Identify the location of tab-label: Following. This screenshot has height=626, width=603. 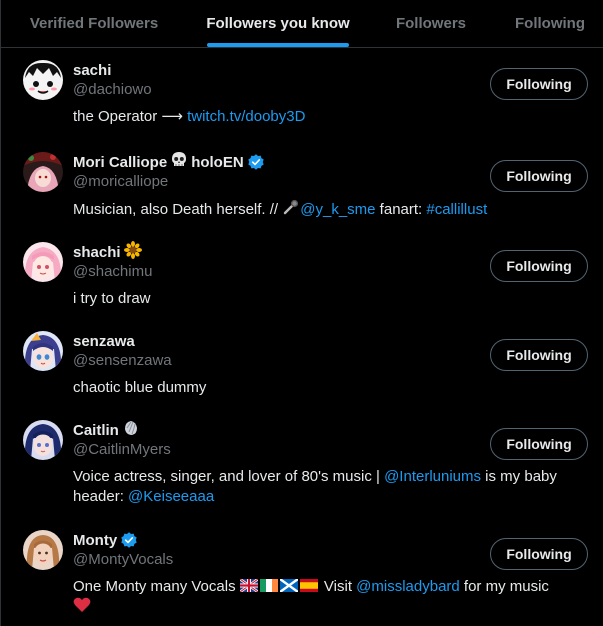
(550, 23).